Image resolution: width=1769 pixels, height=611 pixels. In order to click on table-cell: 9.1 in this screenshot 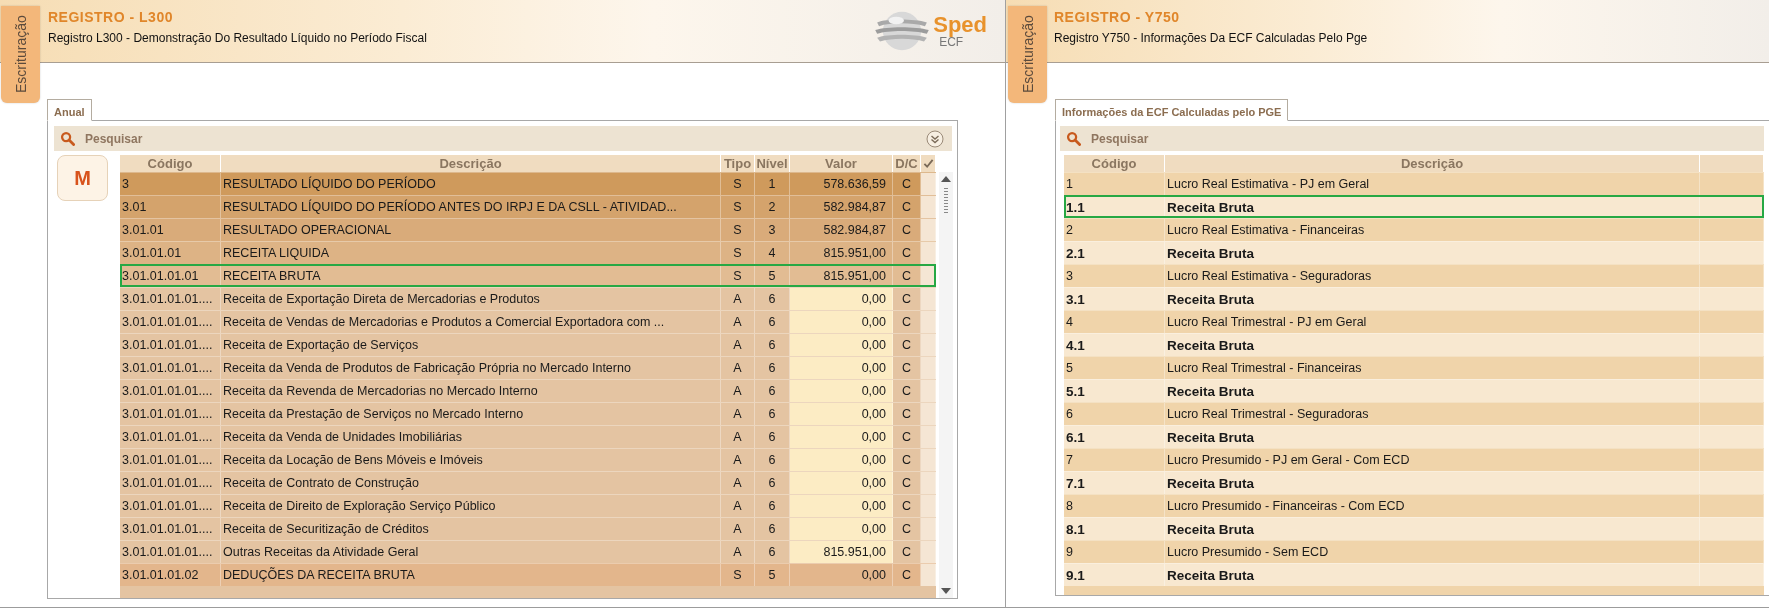, I will do `click(1114, 575)`.